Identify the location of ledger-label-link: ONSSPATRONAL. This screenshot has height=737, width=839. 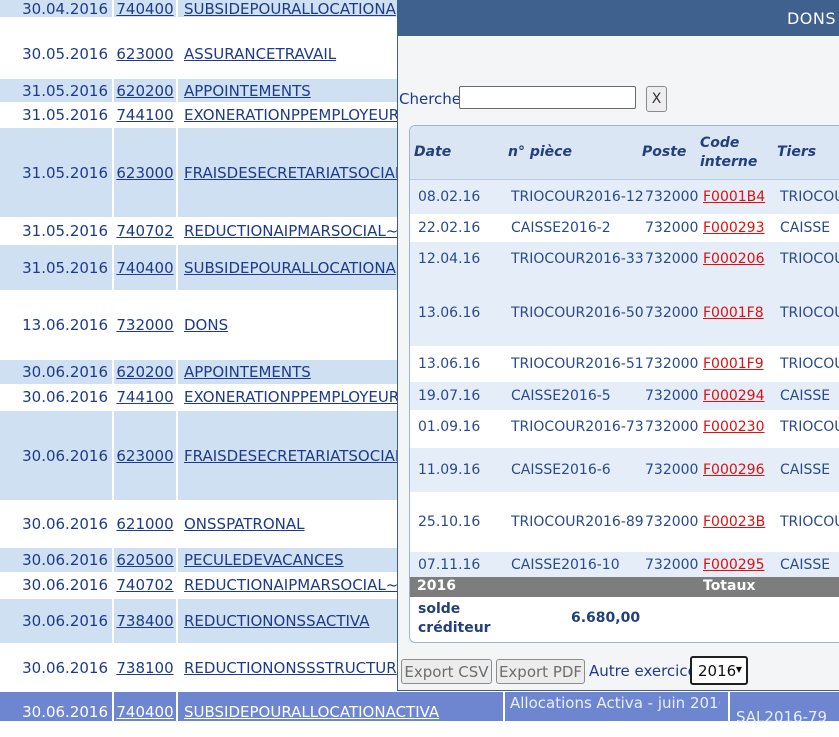
(244, 524).